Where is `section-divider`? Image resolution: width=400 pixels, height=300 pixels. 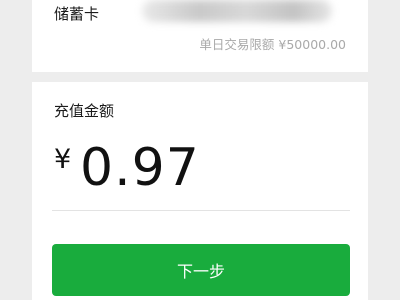
section-divider is located at coordinates (200, 77).